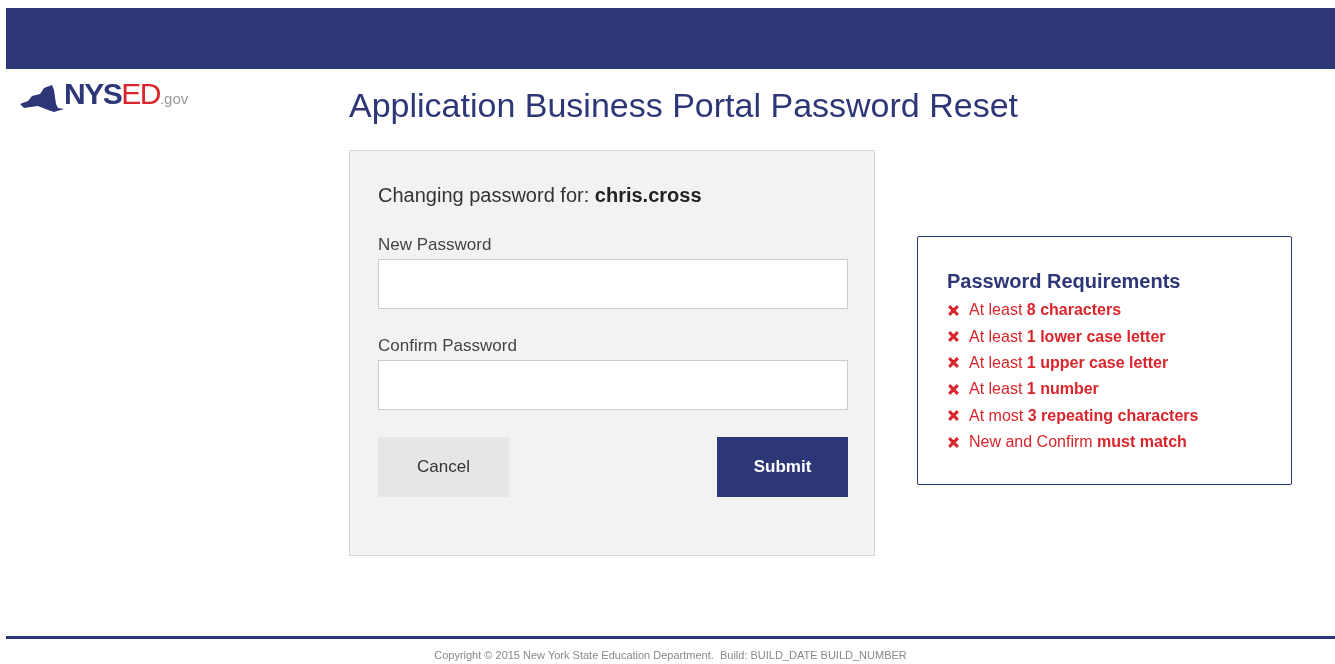 Image resolution: width=1335 pixels, height=664 pixels. What do you see at coordinates (443, 467) in the screenshot?
I see `cancel-button: Cancel` at bounding box center [443, 467].